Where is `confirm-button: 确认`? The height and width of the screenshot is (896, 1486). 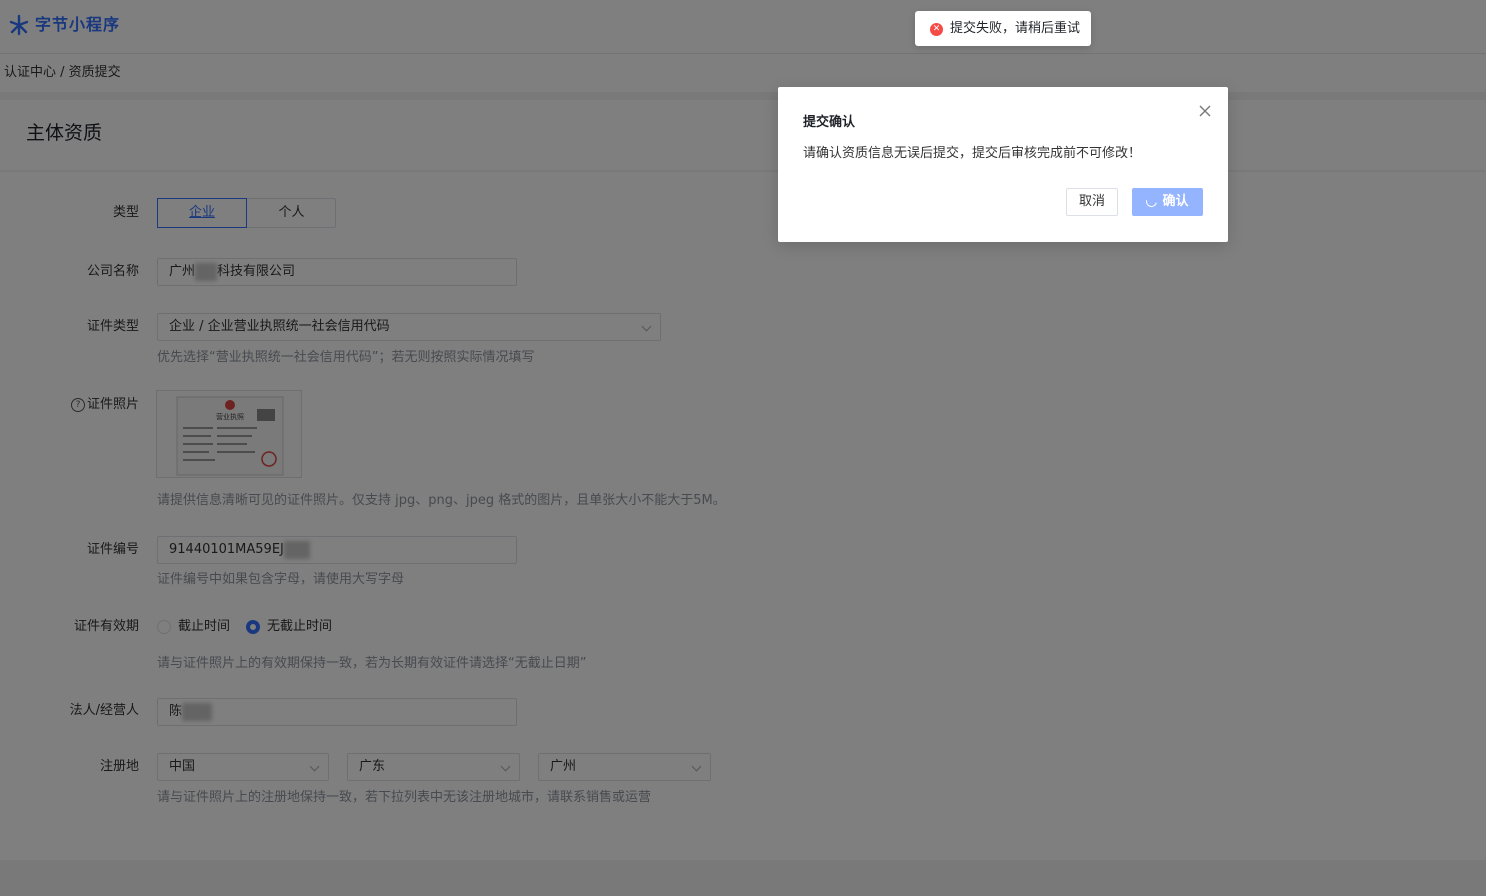 confirm-button: 确认 is located at coordinates (1167, 202).